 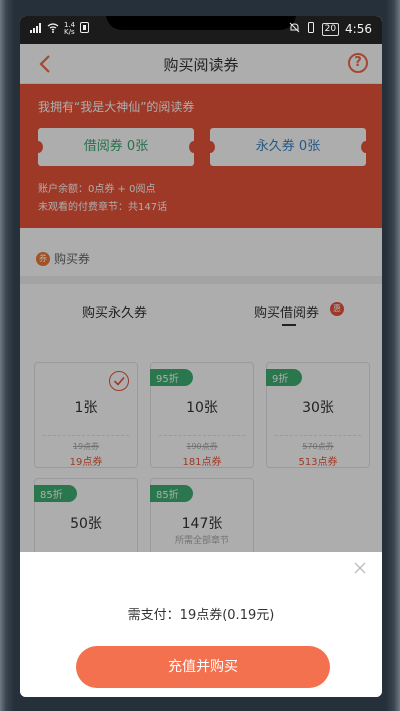 What do you see at coordinates (318, 408) in the screenshot?
I see `package-count: 30张` at bounding box center [318, 408].